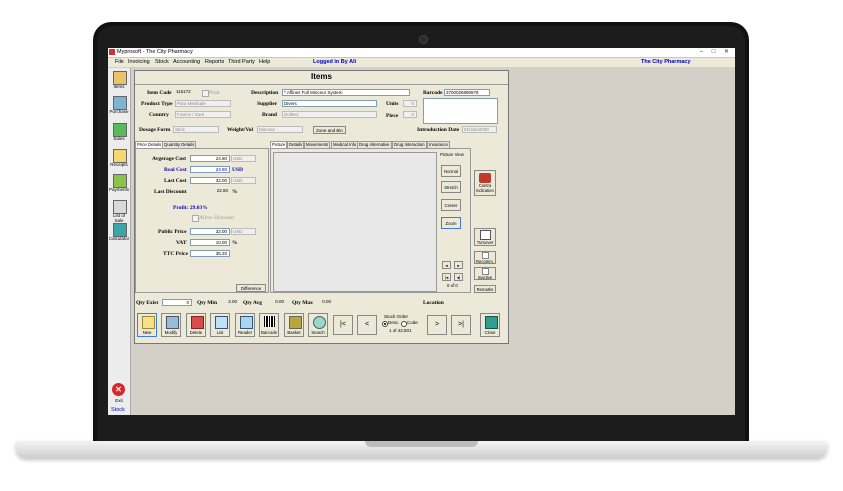  Describe the element at coordinates (119, 62) in the screenshot. I see `menu-file: File` at that location.